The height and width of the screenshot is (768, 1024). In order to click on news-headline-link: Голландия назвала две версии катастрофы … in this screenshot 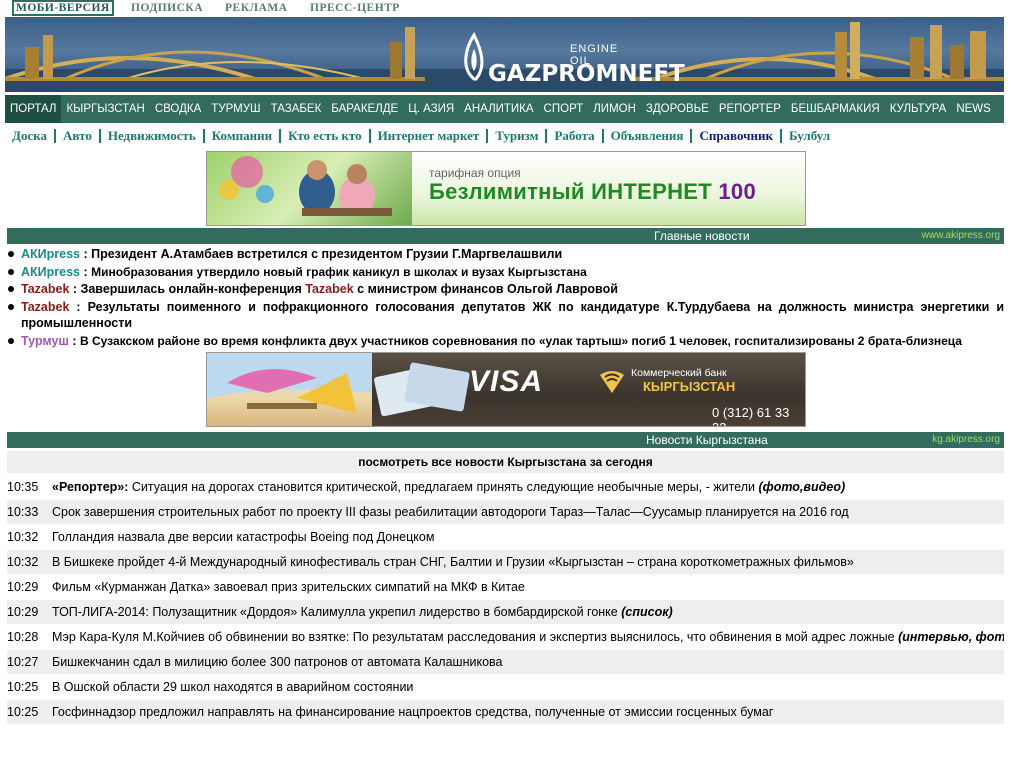, I will do `click(243, 537)`.